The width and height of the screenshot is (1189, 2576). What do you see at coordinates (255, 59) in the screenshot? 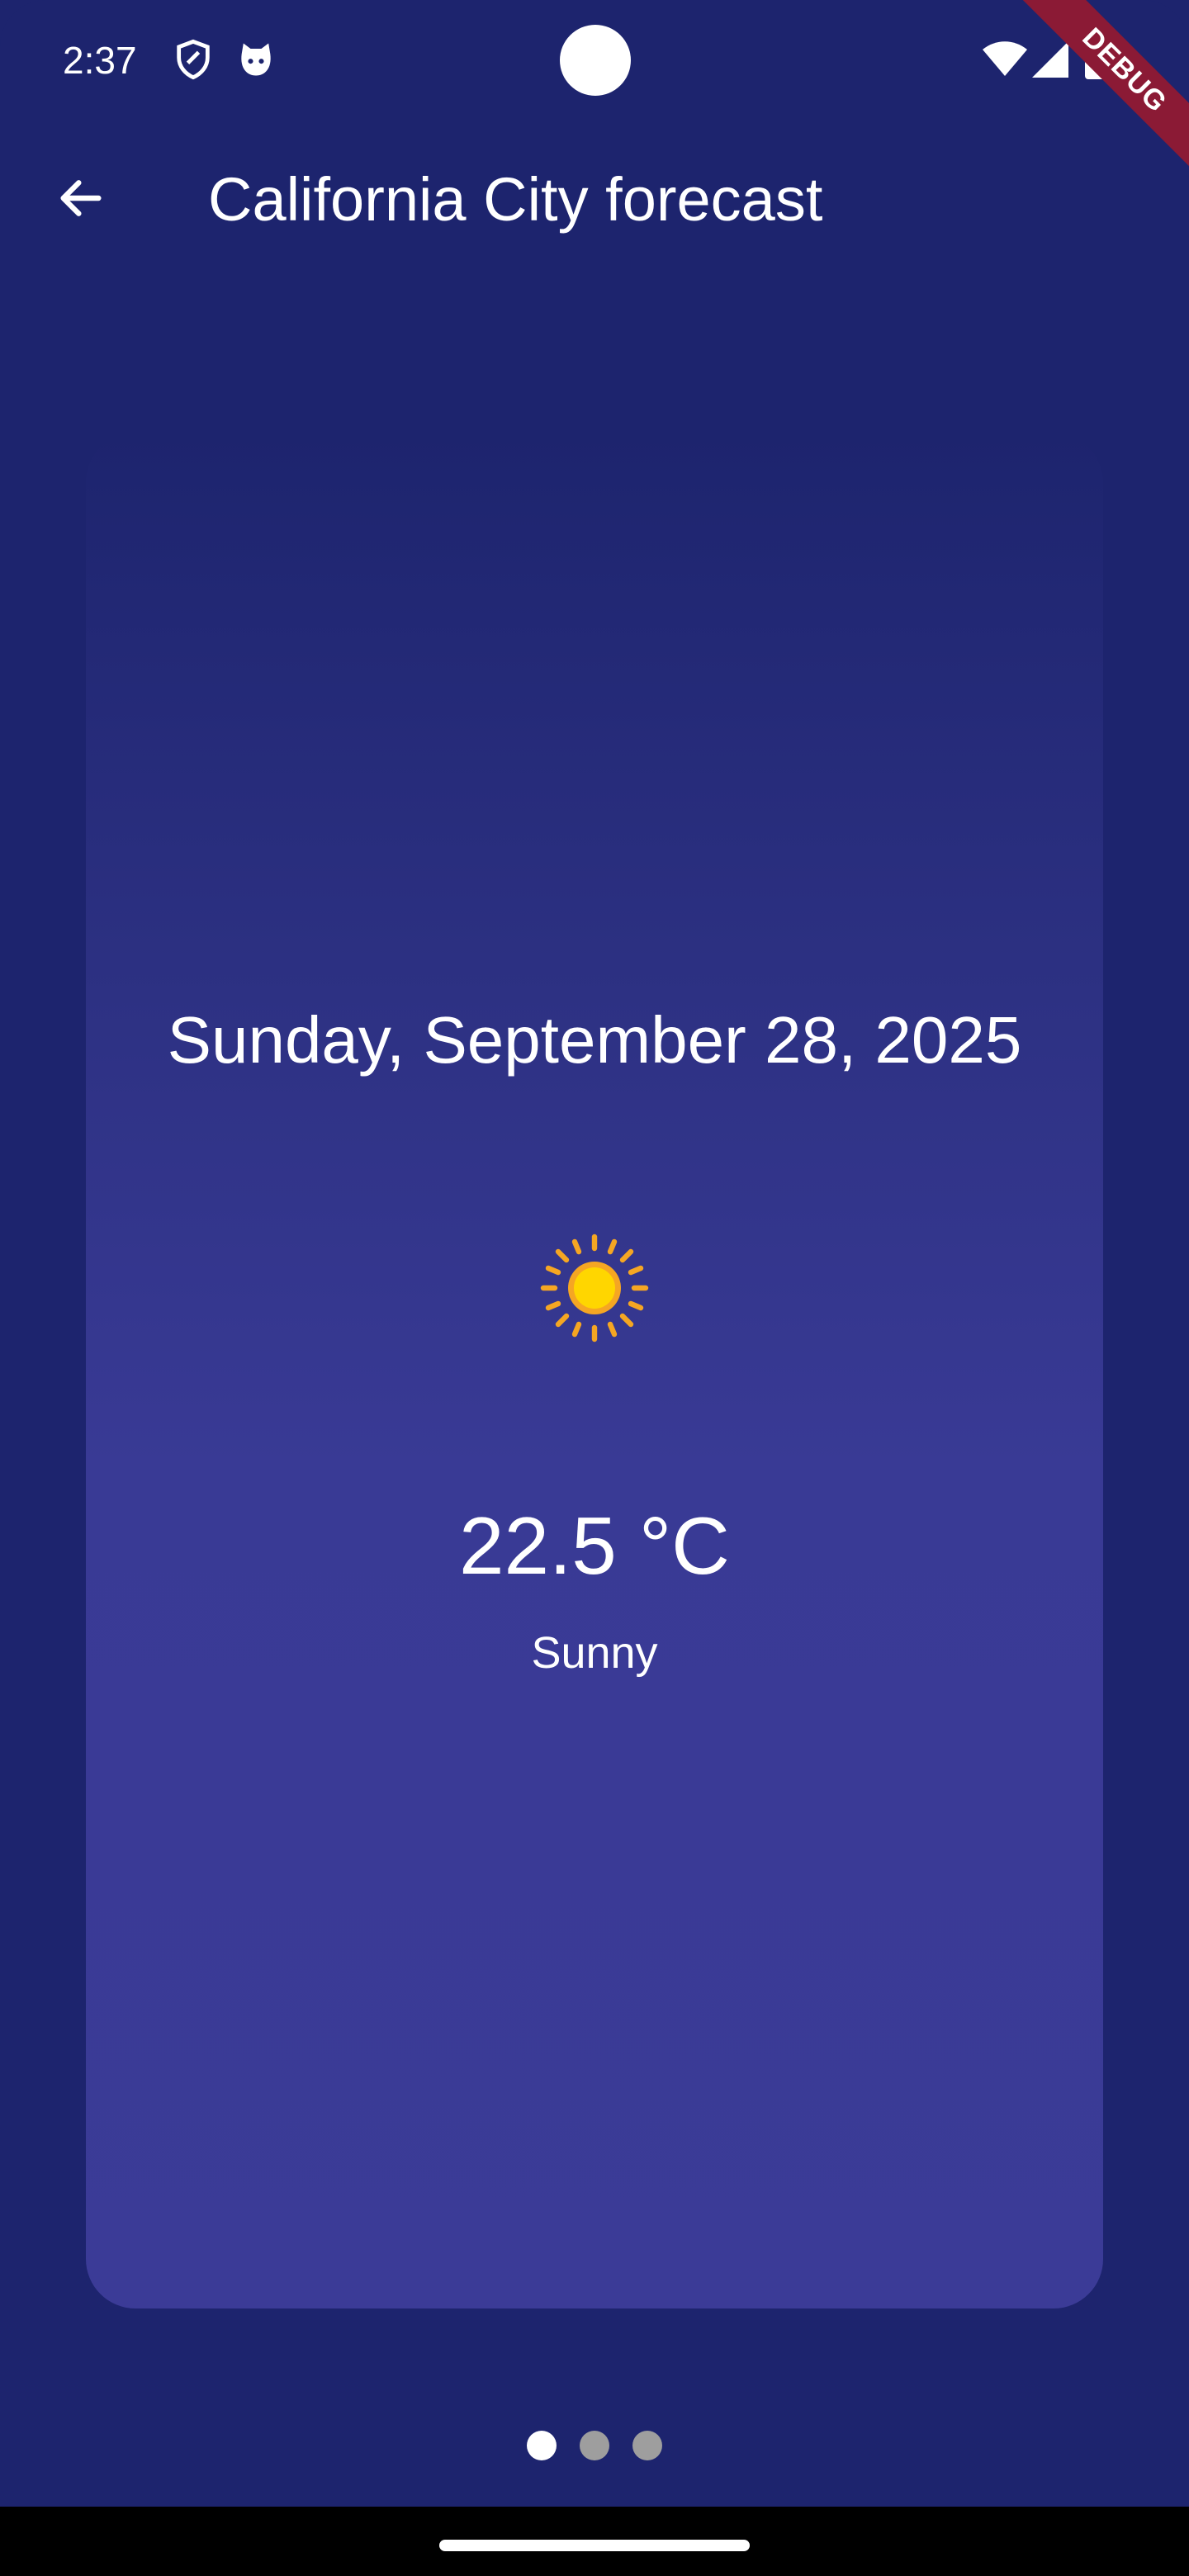
I see `cat-face-icon` at bounding box center [255, 59].